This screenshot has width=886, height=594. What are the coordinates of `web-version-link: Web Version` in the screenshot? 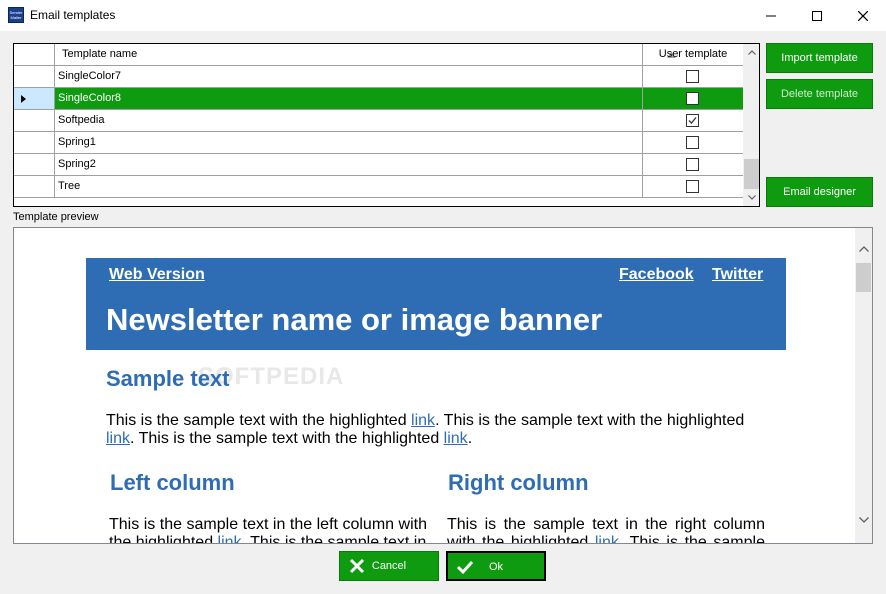 It's located at (157, 275).